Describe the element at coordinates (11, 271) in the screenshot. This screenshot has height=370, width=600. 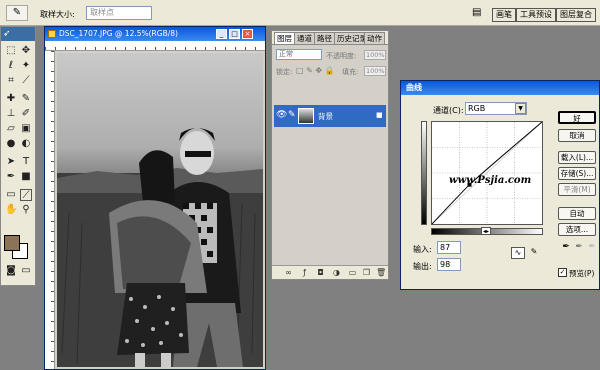
I see `quick-mask-icon: ◙` at that location.